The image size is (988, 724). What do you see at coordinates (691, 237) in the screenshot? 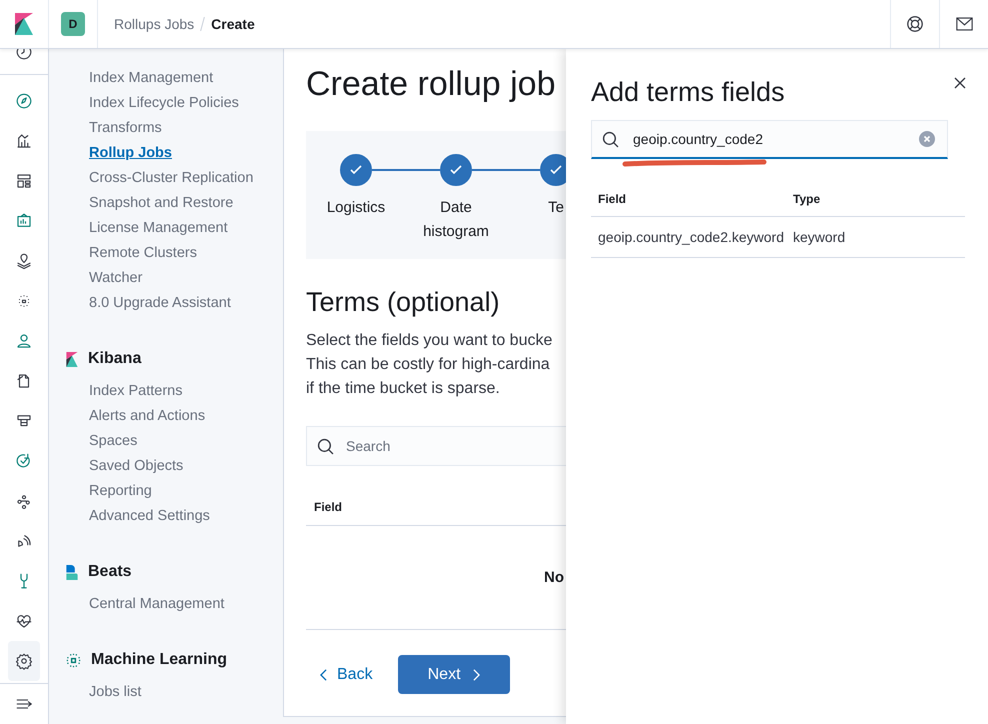
I see `table-cell-text: geoip.country_code2.keyword` at bounding box center [691, 237].